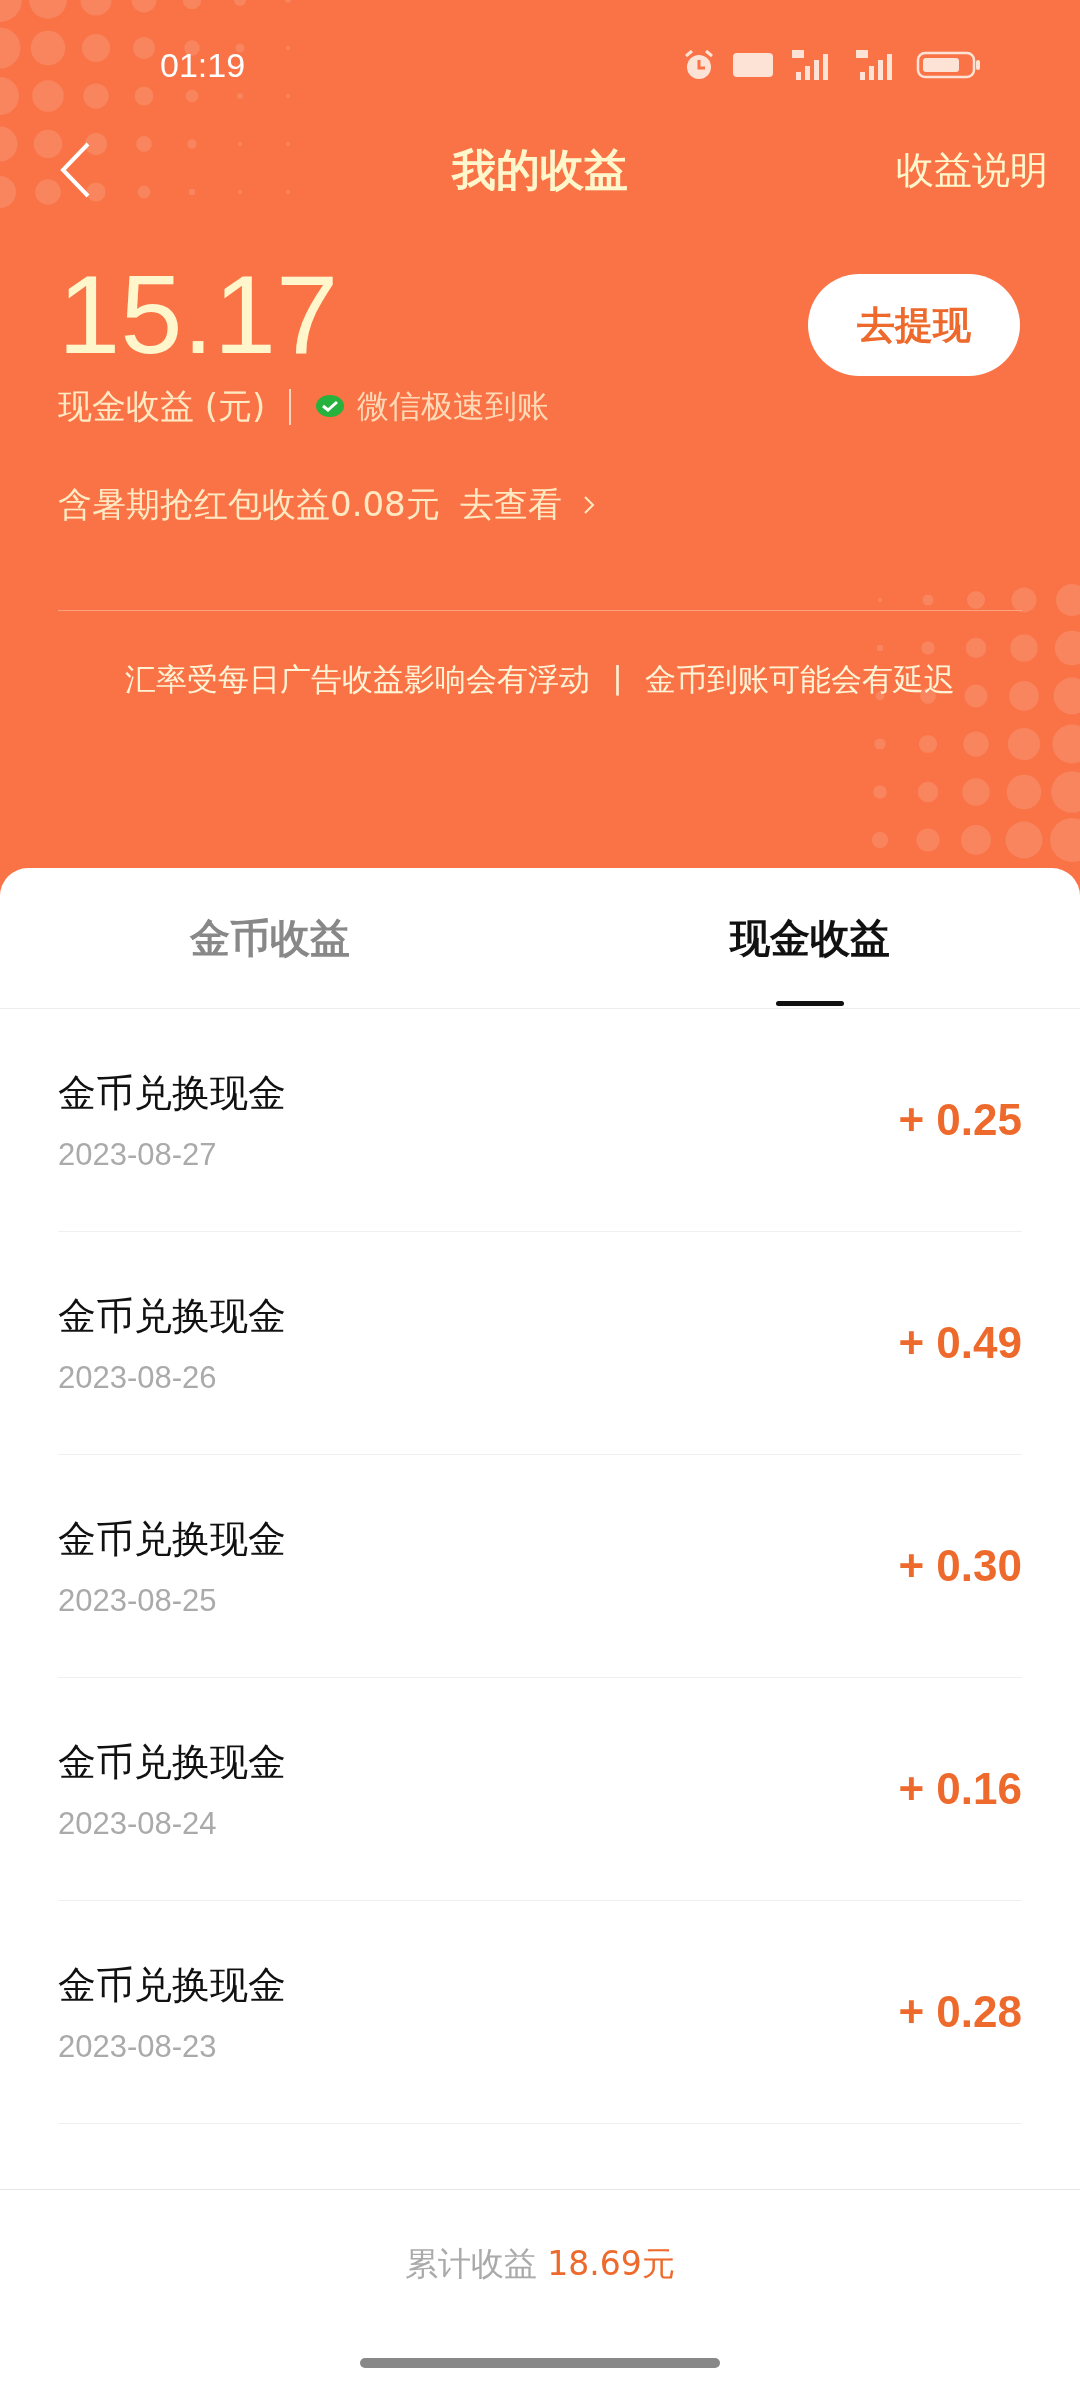  I want to click on record-amount: + 0.16, so click(960, 1789).